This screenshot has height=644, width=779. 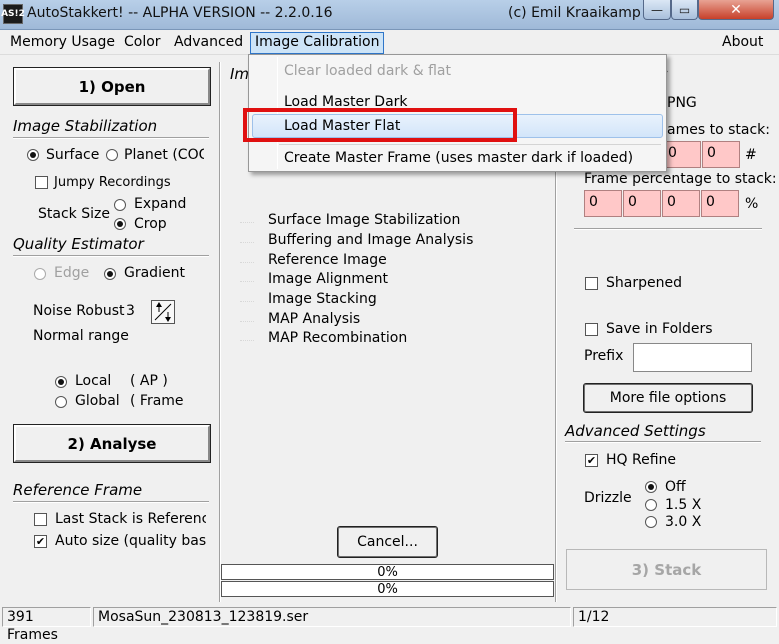 What do you see at coordinates (742, 42) in the screenshot?
I see `menu-about: About` at bounding box center [742, 42].